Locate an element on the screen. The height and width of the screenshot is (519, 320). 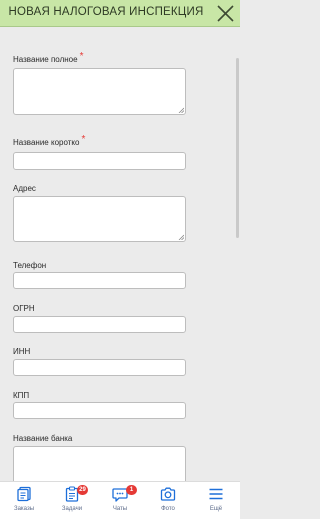
tab-chats: 1 Чаты is located at coordinates (120, 500).